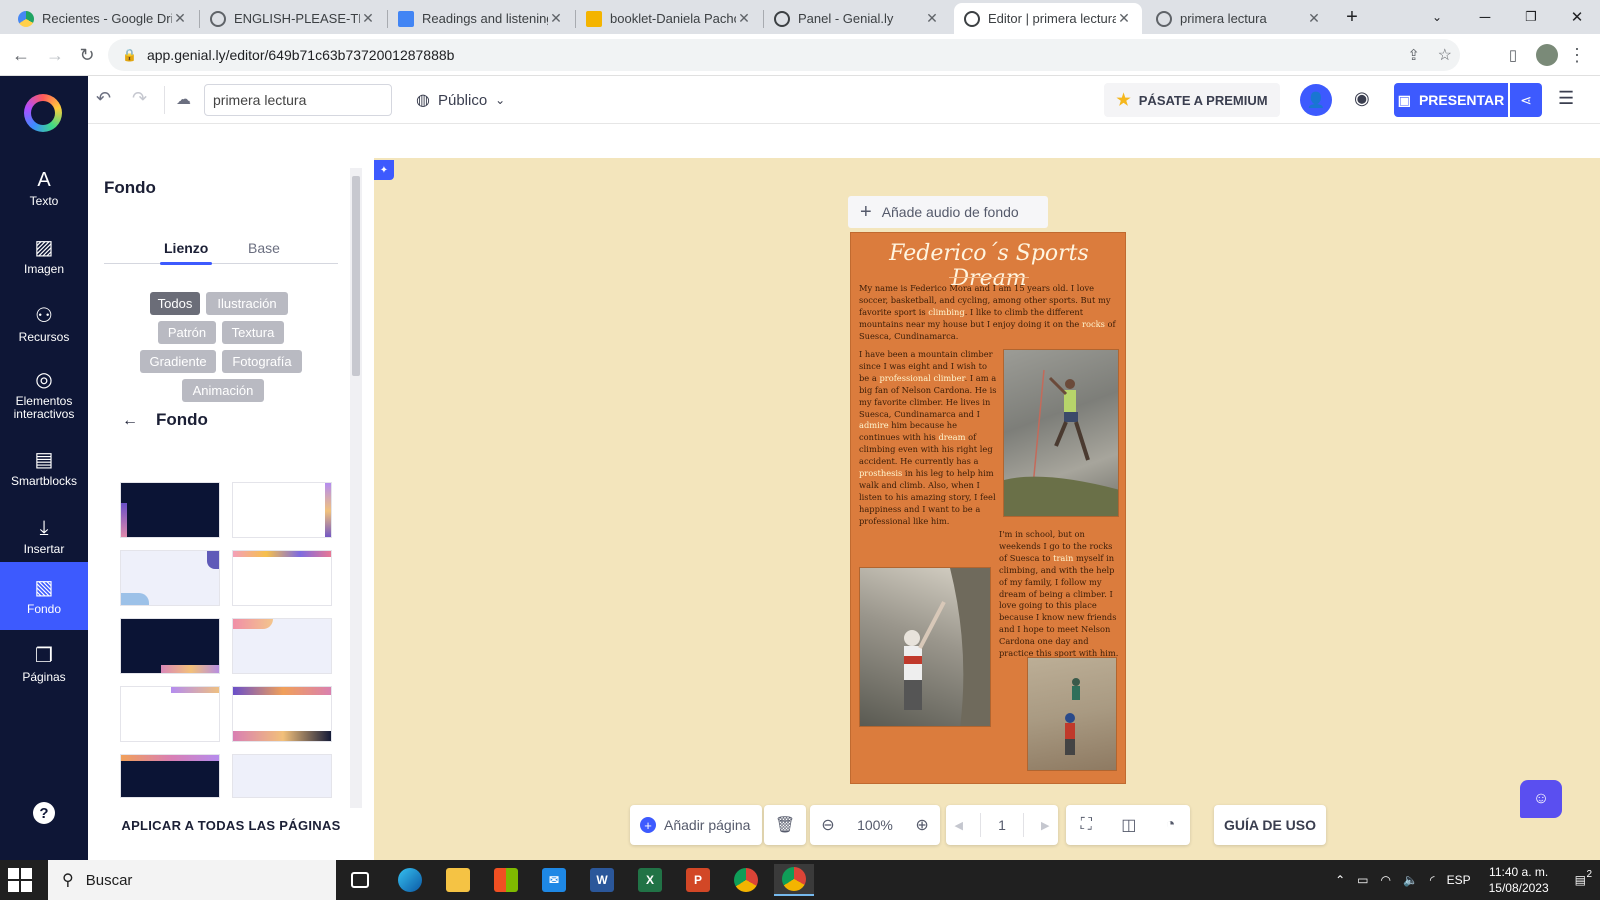  Describe the element at coordinates (1531, 17) in the screenshot. I see `restore-icon: ❐` at that location.